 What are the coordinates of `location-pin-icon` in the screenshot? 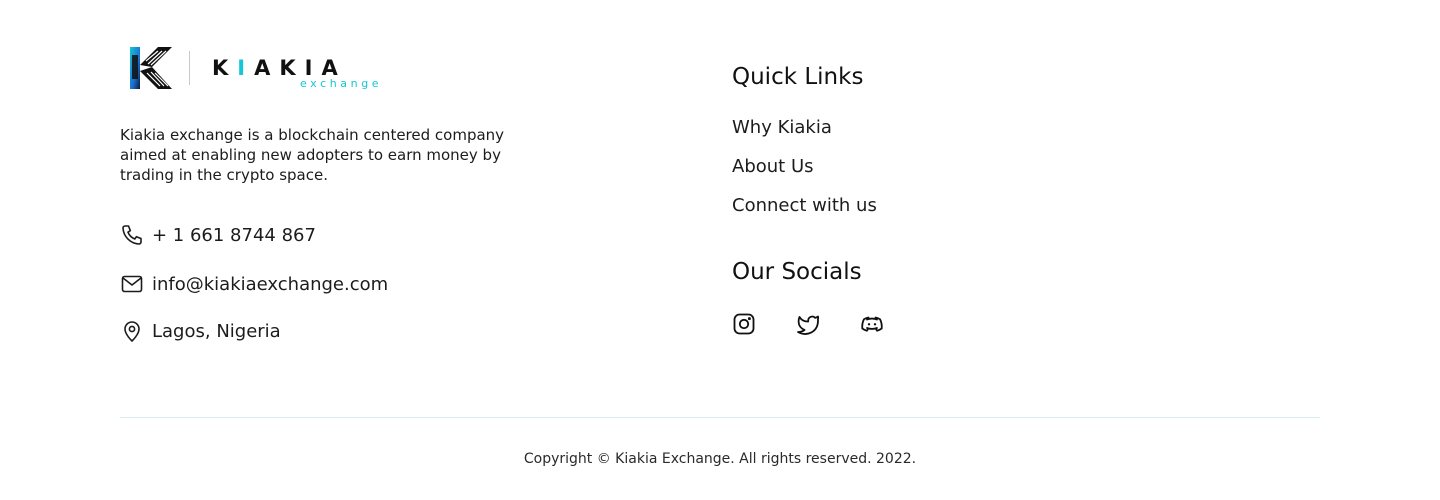 It's located at (132, 331).